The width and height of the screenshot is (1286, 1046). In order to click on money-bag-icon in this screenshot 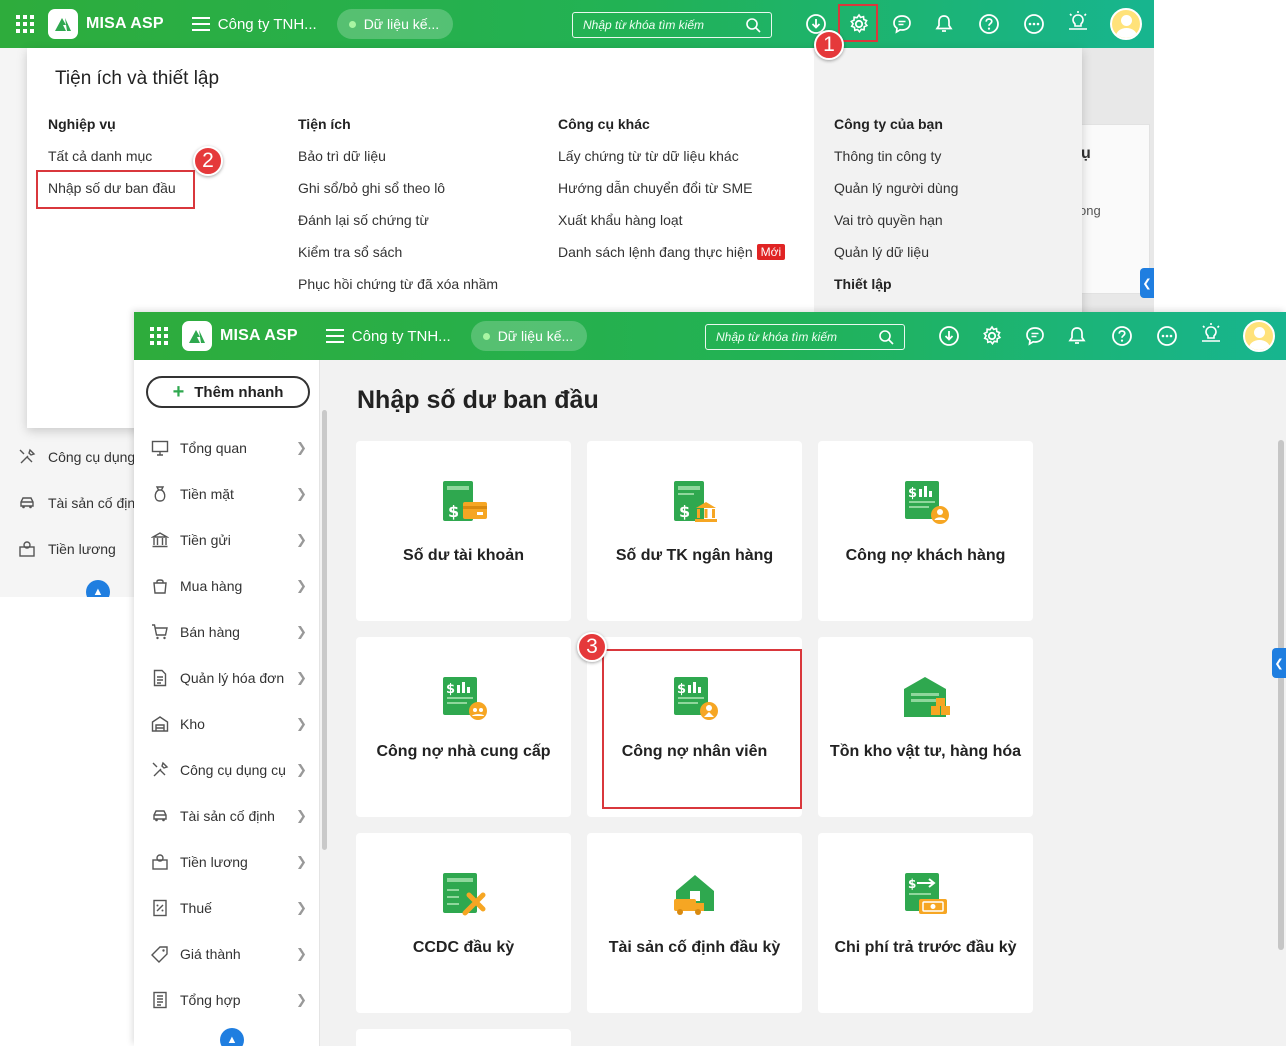, I will do `click(160, 494)`.